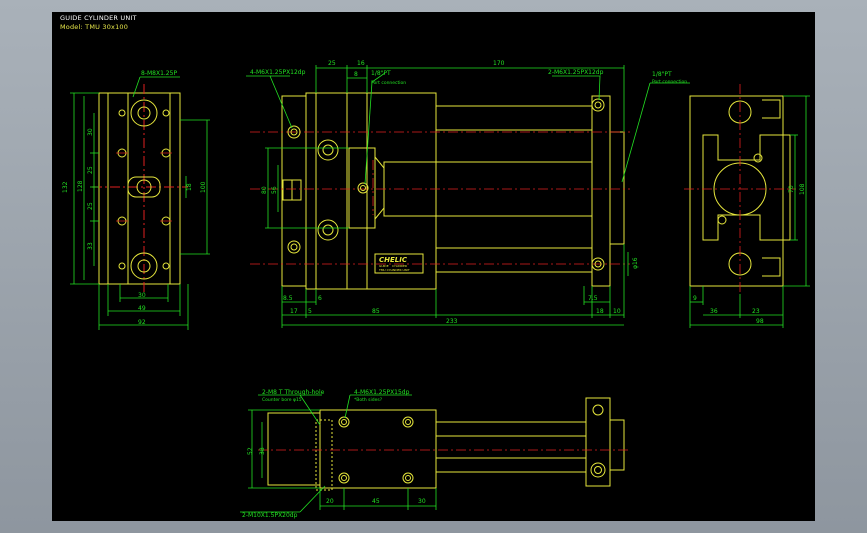 The image size is (867, 533). Describe the element at coordinates (320, 298) in the screenshot. I see `svg-text: 6` at that location.